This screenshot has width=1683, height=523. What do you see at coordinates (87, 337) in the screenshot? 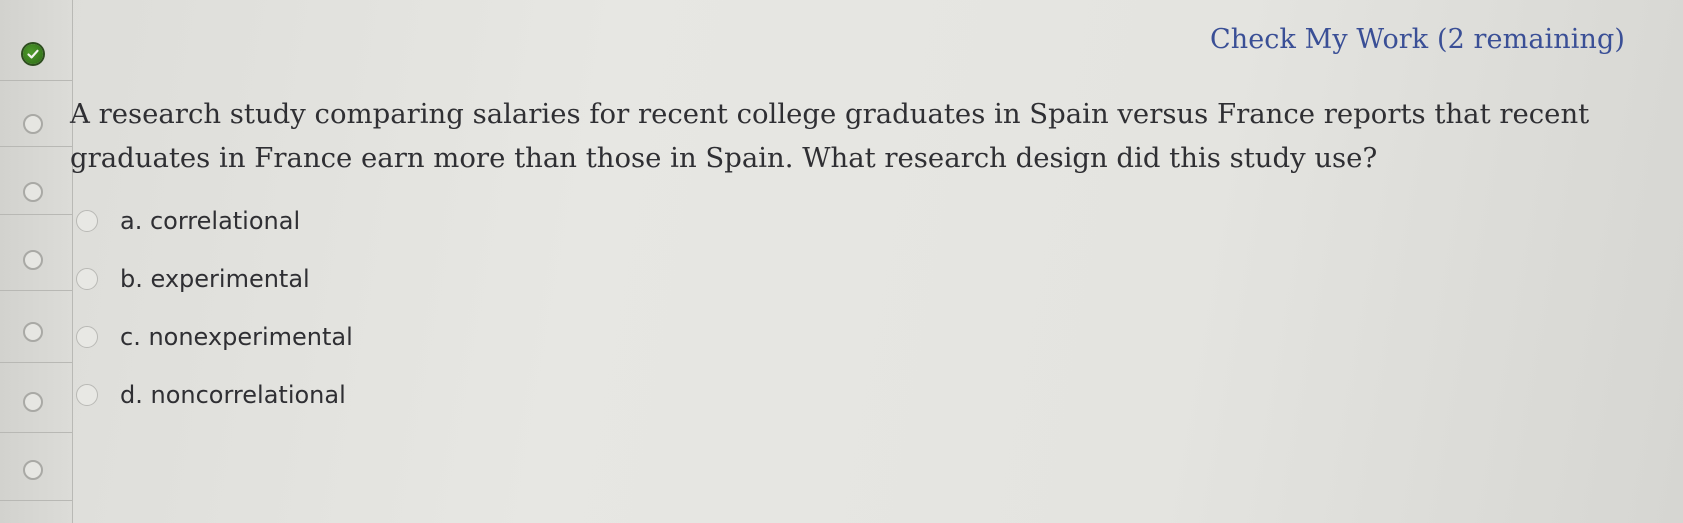
I see `radio-button-c` at bounding box center [87, 337].